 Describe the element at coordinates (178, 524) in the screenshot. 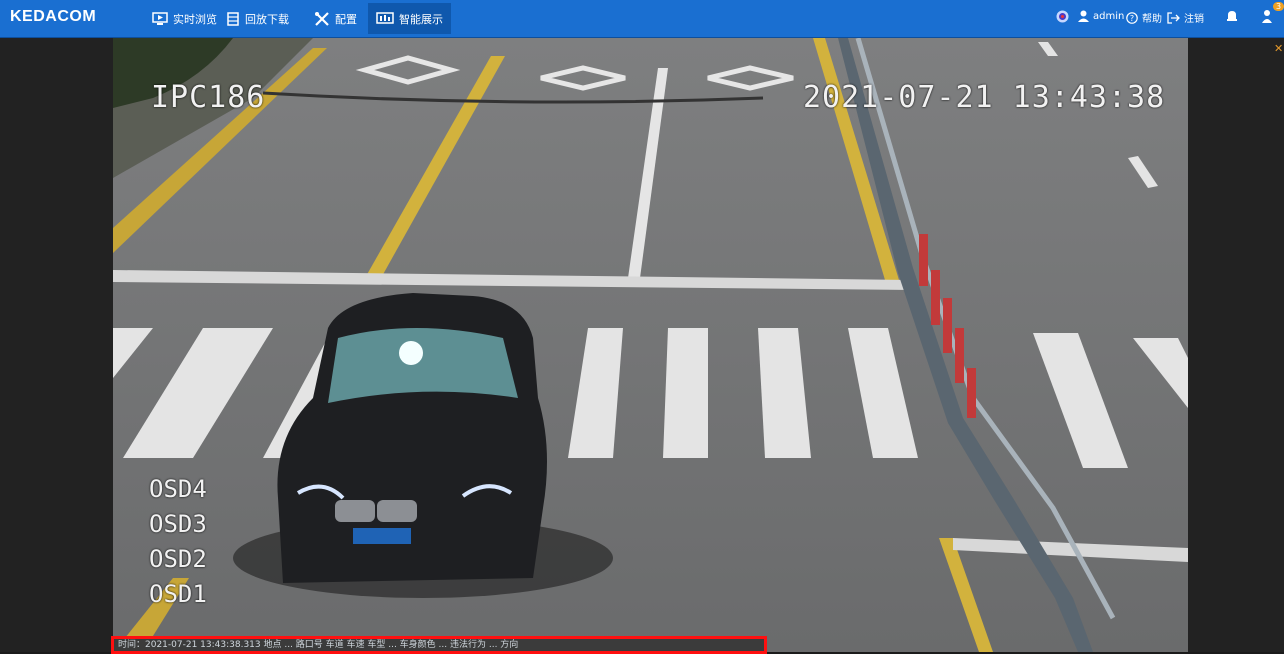

I see `osd-line: OSD3` at that location.